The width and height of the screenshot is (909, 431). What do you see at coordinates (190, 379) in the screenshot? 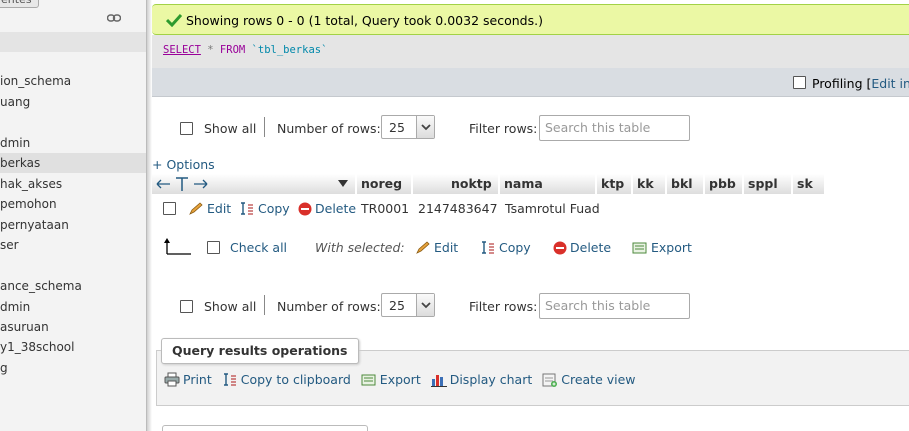
I see `print-link: Print` at bounding box center [190, 379].